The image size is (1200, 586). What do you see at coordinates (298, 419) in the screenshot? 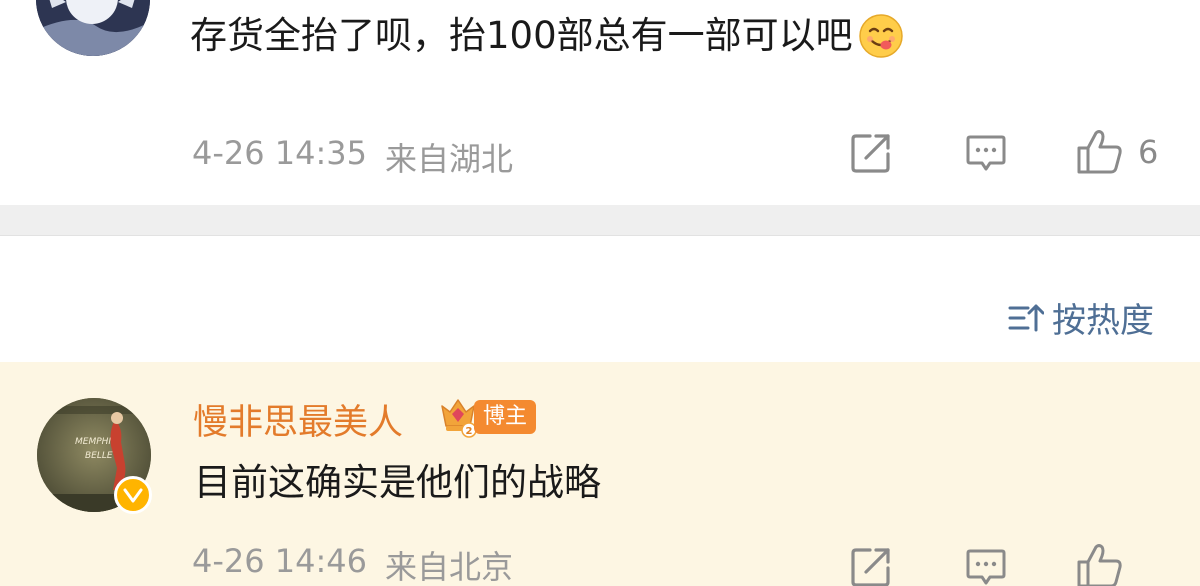
I see `username-link: 慢非思最美人` at bounding box center [298, 419].